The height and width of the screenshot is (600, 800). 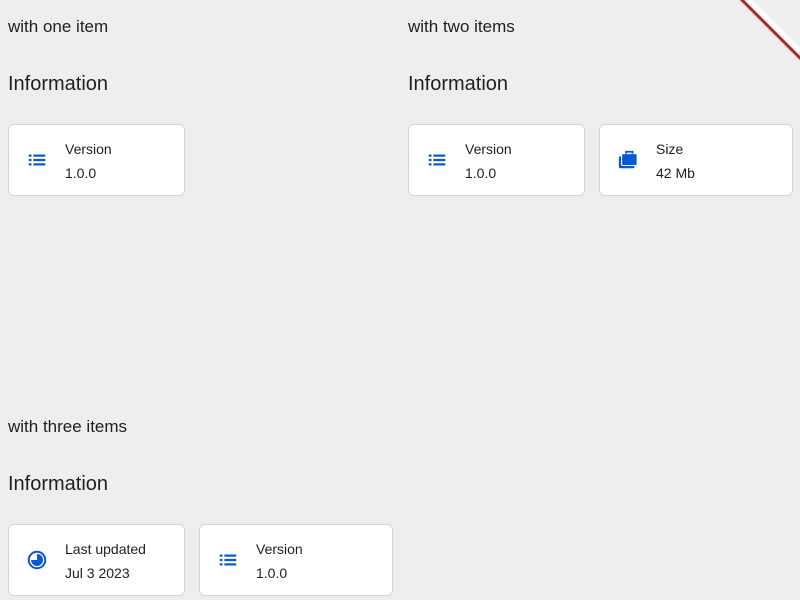 What do you see at coordinates (696, 160) in the screenshot?
I see `info-card-size: Size 42 Mb` at bounding box center [696, 160].